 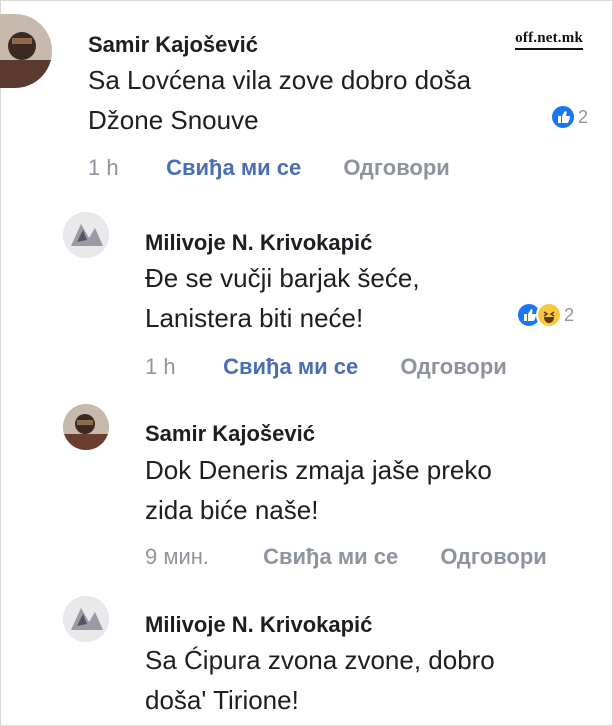 What do you see at coordinates (173, 120) in the screenshot?
I see `comment-line: Džone Snouve` at bounding box center [173, 120].